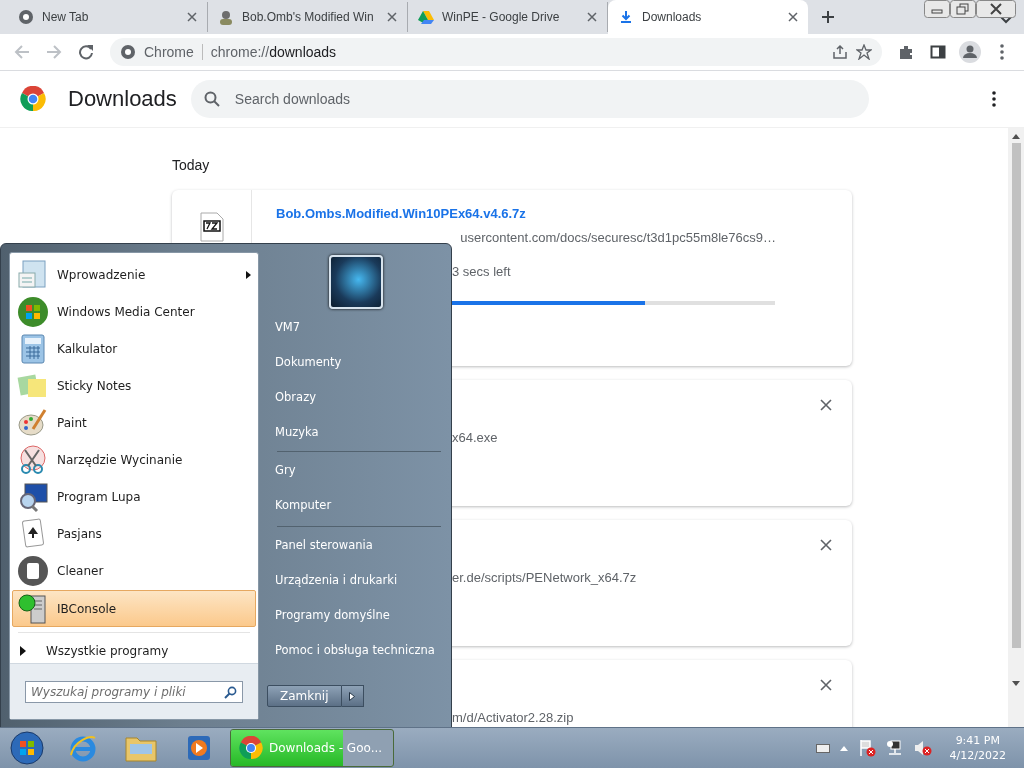 The height and width of the screenshot is (768, 1024). Describe the element at coordinates (134, 312) in the screenshot. I see `program-item: Windows Media Center` at that location.